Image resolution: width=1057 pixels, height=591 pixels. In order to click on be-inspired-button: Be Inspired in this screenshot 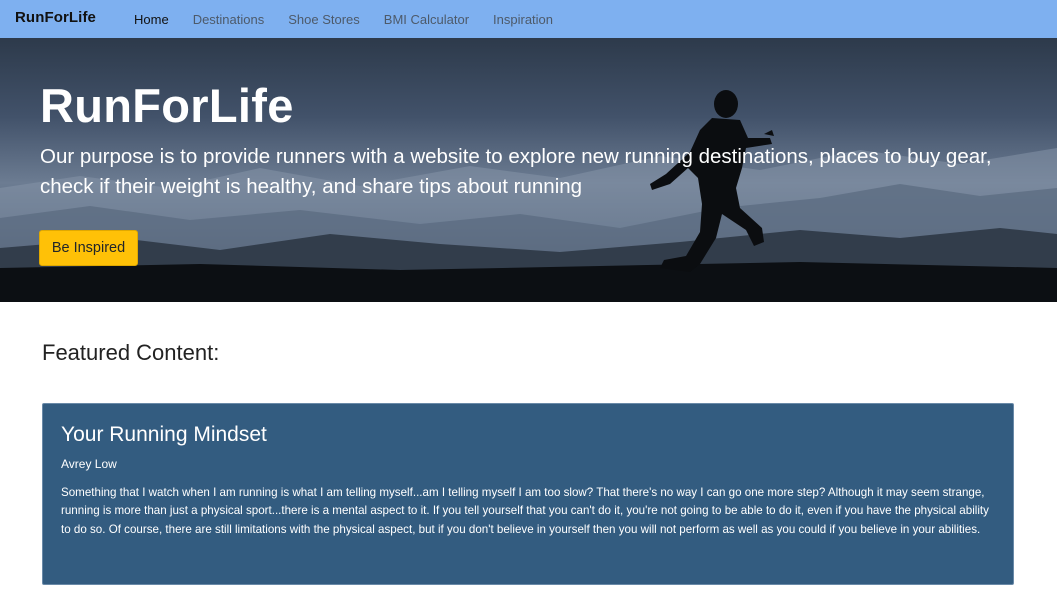, I will do `click(88, 248)`.